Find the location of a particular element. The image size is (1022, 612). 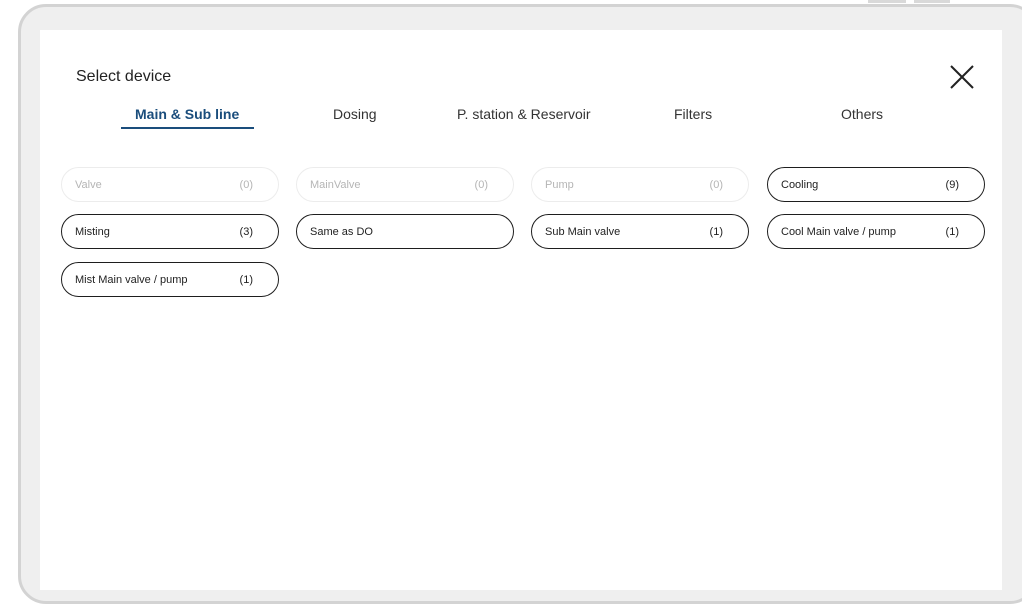

chip-count: (9) is located at coordinates (952, 185).